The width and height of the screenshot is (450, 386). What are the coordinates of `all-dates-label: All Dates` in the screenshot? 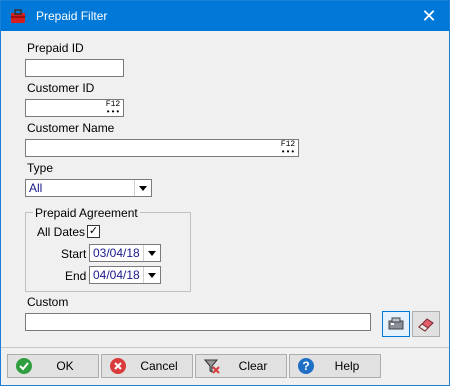 It's located at (61, 232).